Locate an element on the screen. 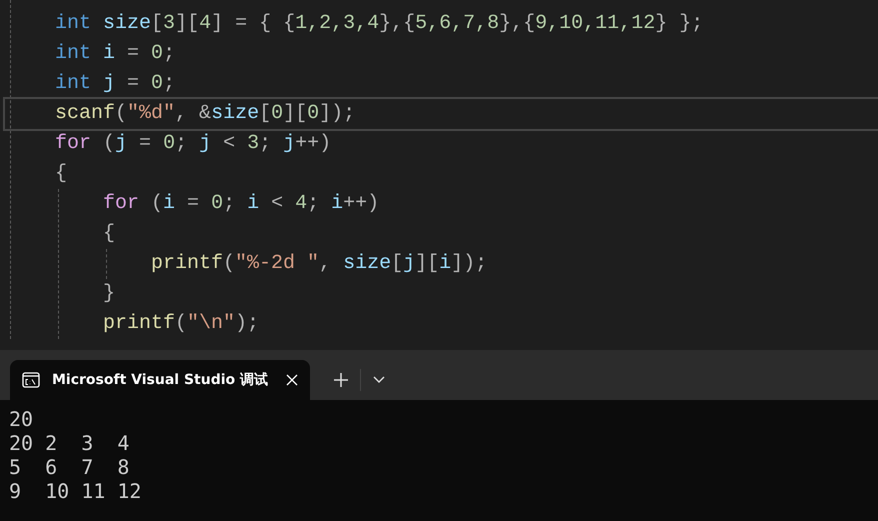  console-output-line: 5 6 7 8 is located at coordinates (69, 467).